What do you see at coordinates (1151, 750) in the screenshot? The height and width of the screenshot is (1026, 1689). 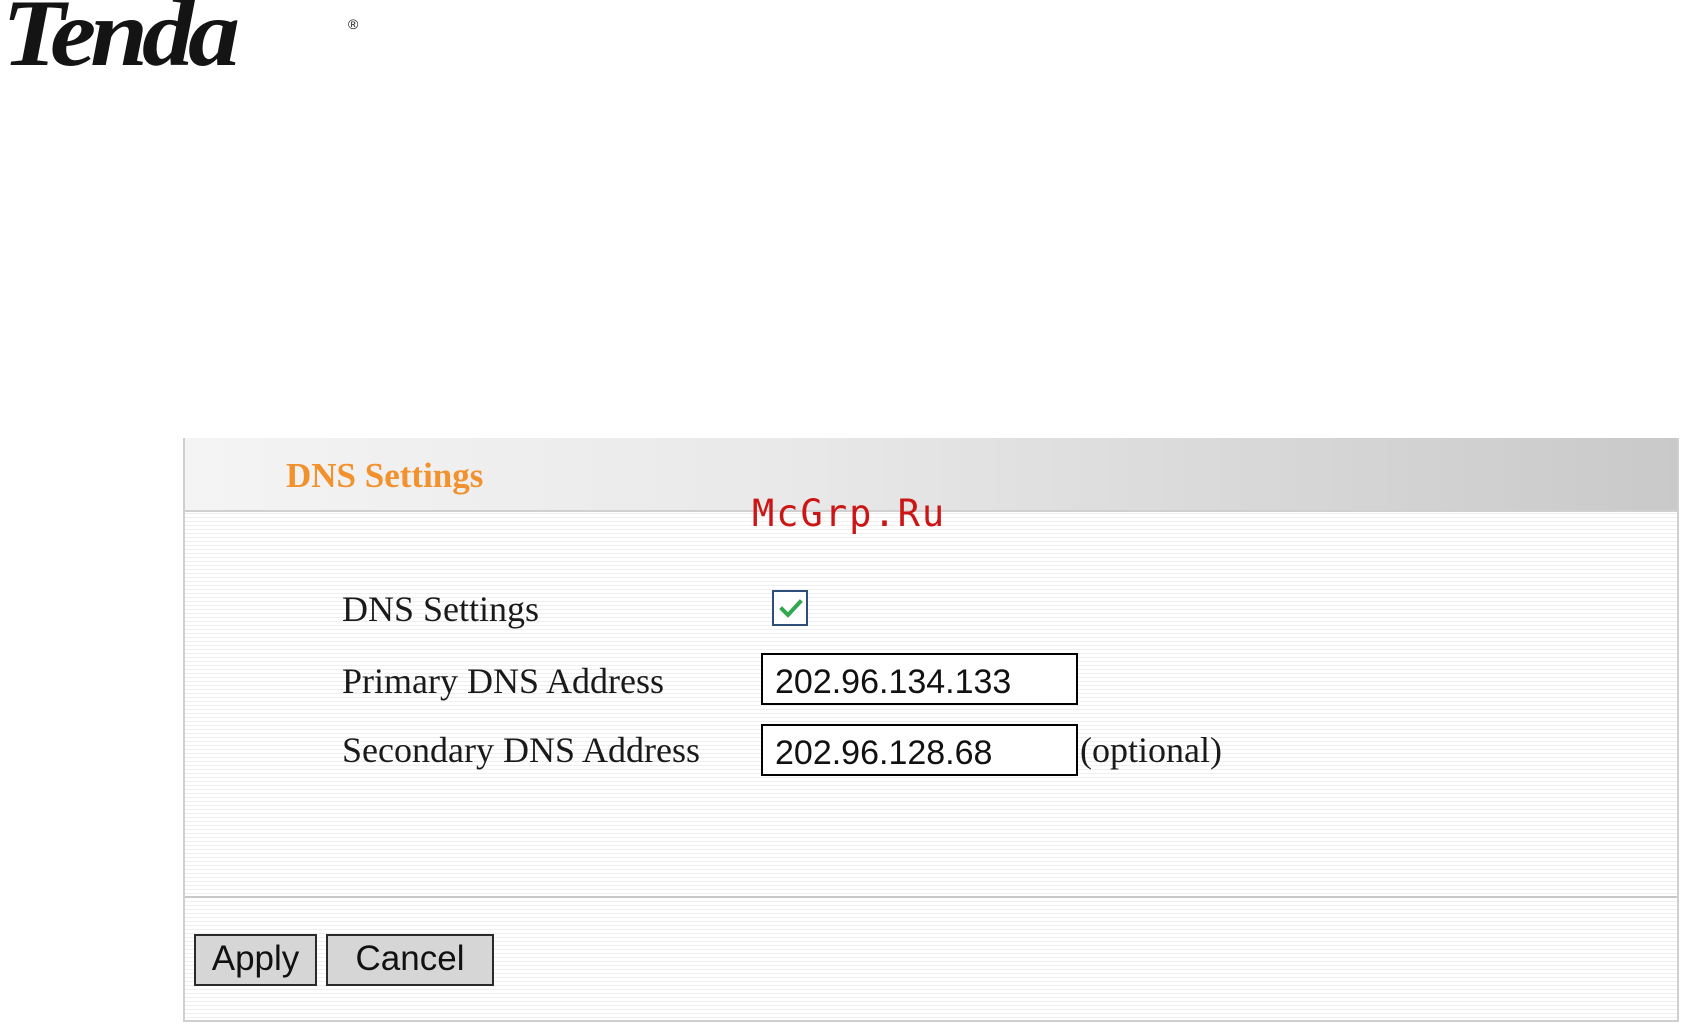 I see `optional-hint: (optional)` at bounding box center [1151, 750].